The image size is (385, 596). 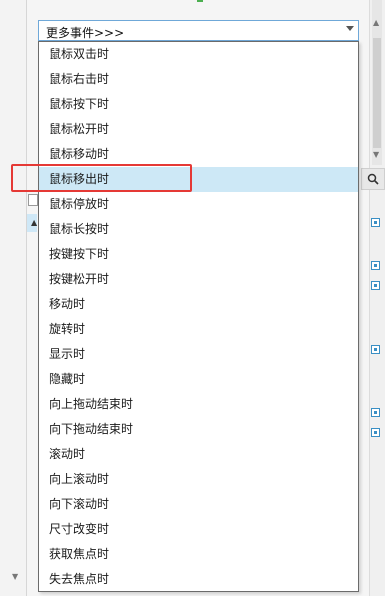 I want to click on dropdown-item-on-rotate: 旋转时, so click(x=198, y=329).